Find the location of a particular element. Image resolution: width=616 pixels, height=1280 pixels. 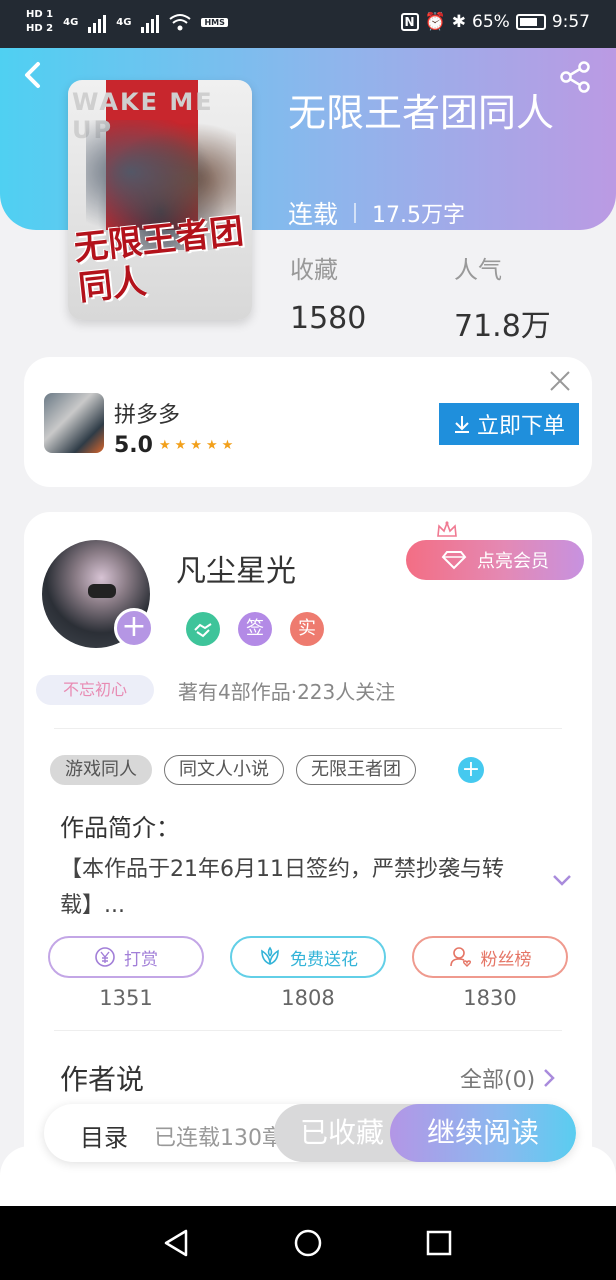

author-say-all-link: 全部(0) is located at coordinates (507, 1078).